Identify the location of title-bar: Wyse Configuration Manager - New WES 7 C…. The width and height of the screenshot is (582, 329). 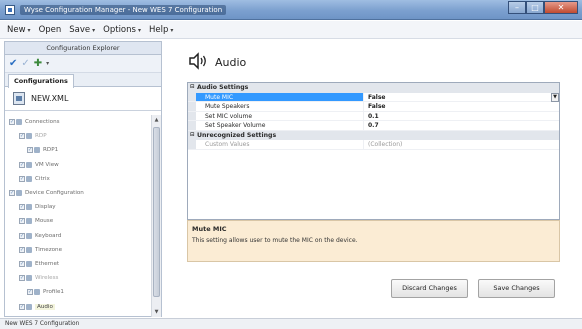
(291, 10).